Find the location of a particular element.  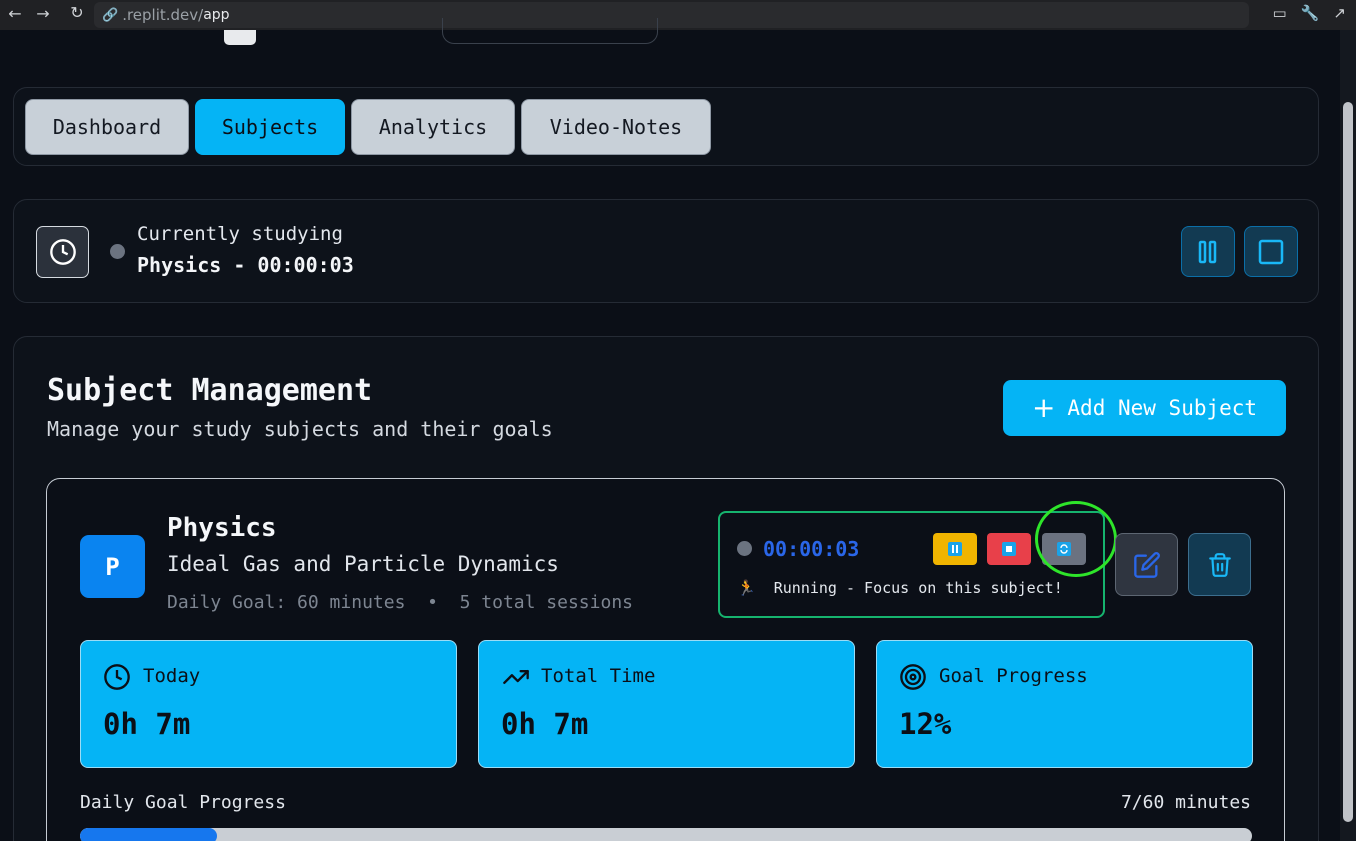

current-session-label: Currently studying is located at coordinates (240, 234).